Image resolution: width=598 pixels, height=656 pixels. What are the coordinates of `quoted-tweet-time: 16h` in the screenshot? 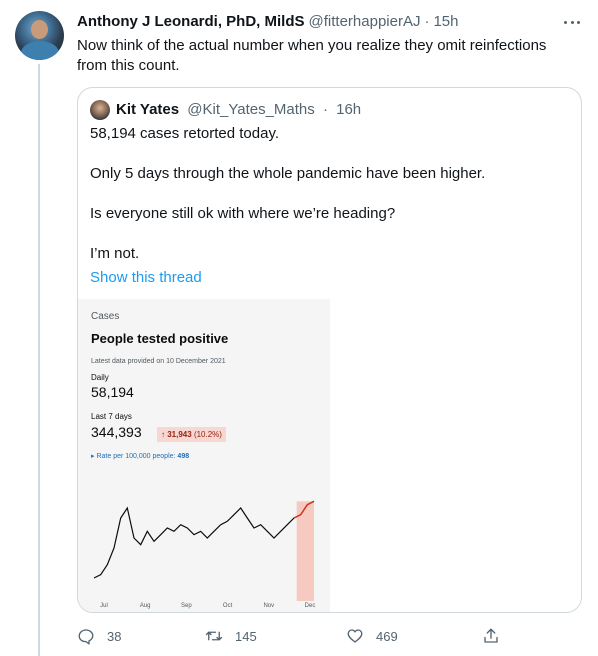 It's located at (349, 109).